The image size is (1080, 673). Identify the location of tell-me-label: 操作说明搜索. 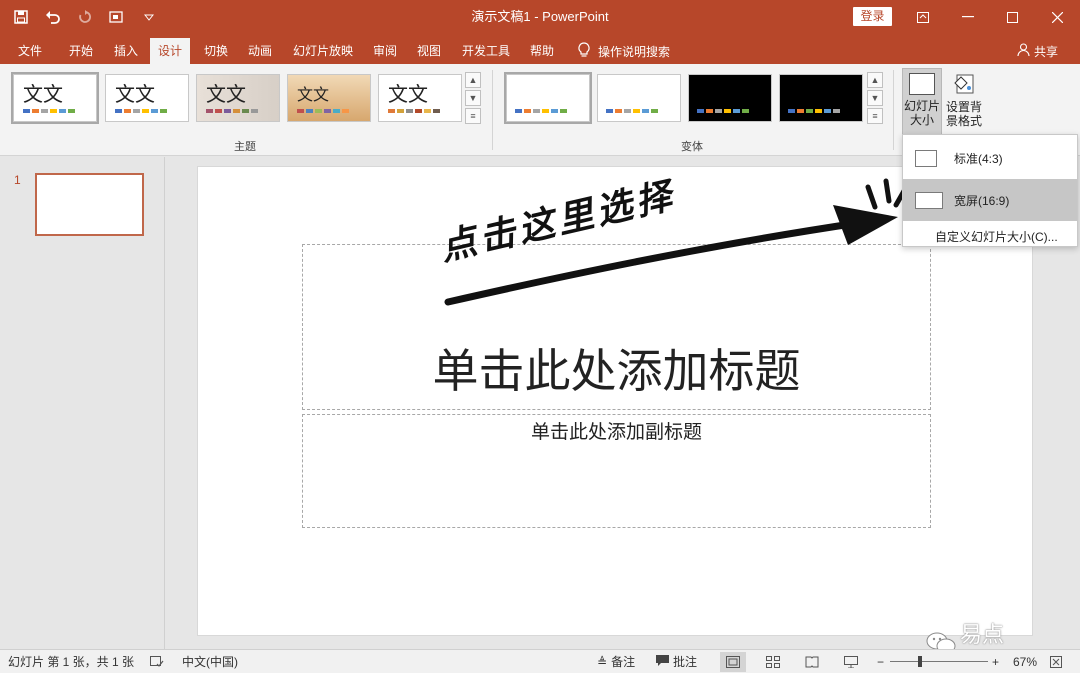
(634, 51).